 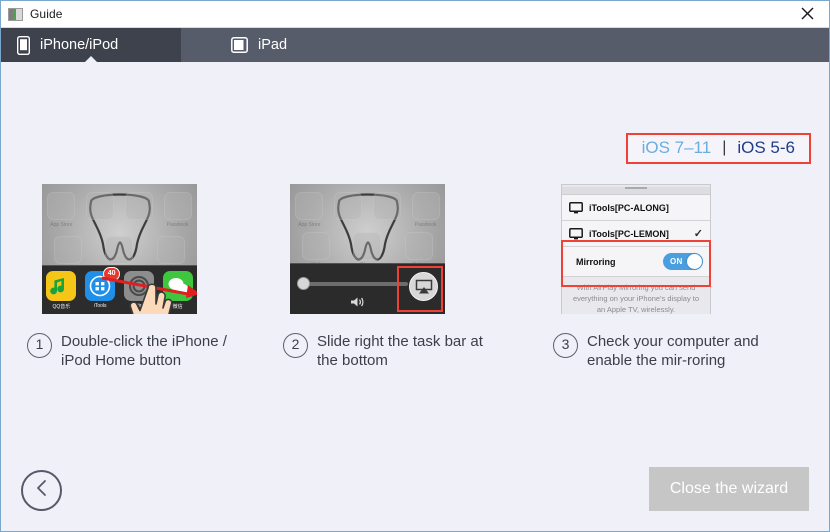 I want to click on airplay-device-row: iTools[PC-LEMON] ✓, so click(x=636, y=234).